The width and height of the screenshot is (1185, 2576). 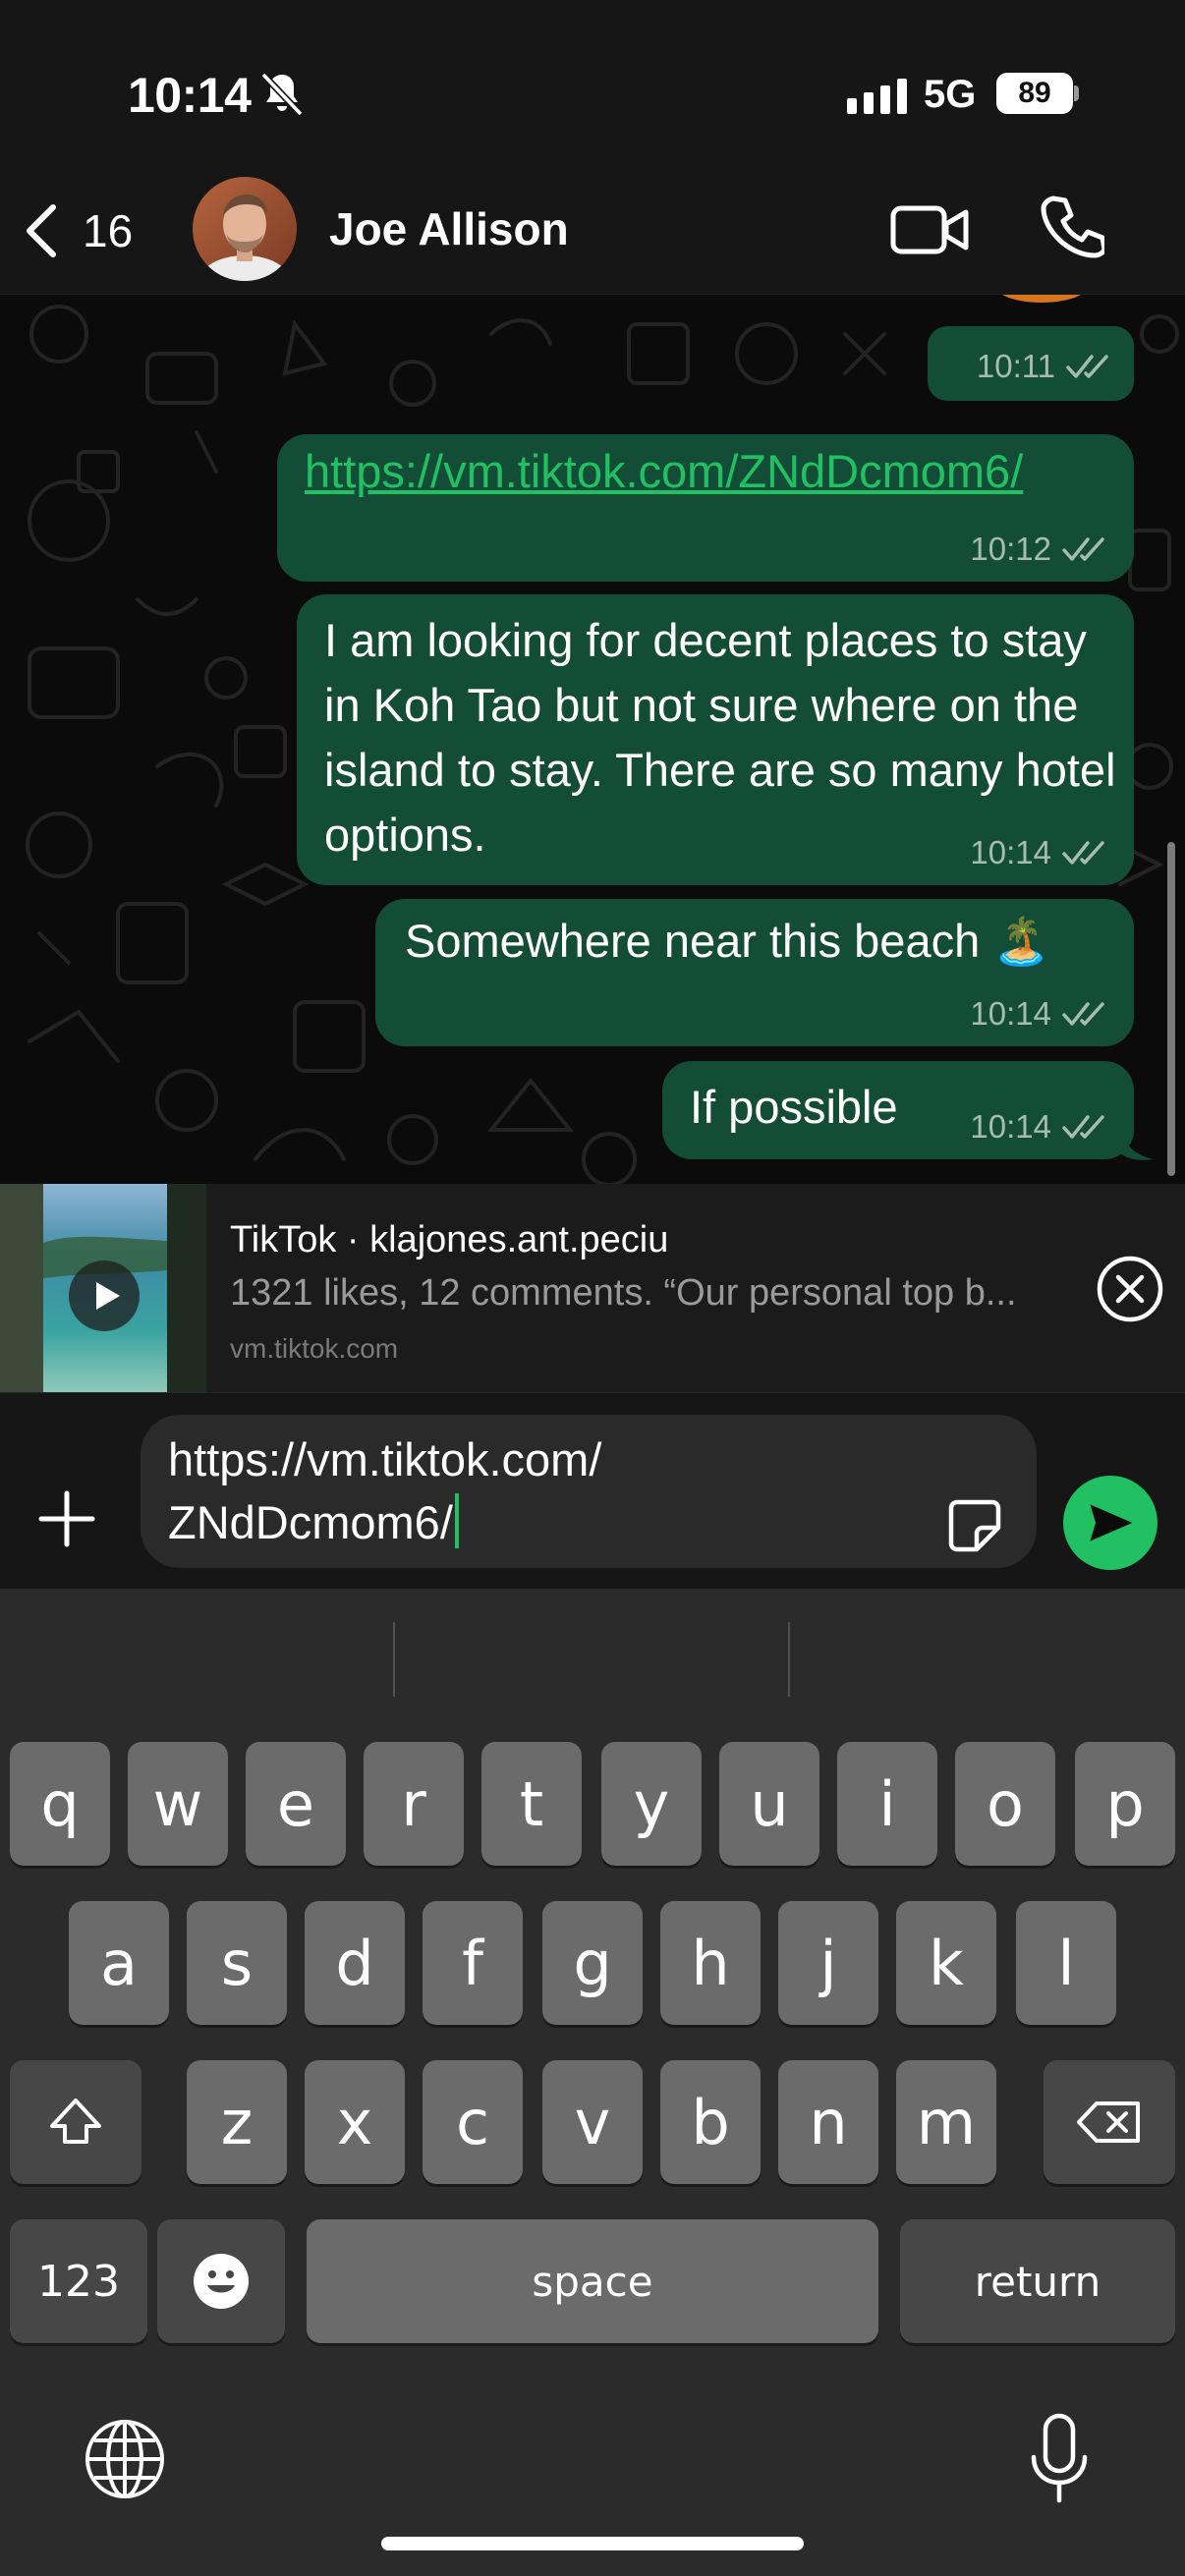 What do you see at coordinates (975, 1525) in the screenshot?
I see `sticker-icon` at bounding box center [975, 1525].